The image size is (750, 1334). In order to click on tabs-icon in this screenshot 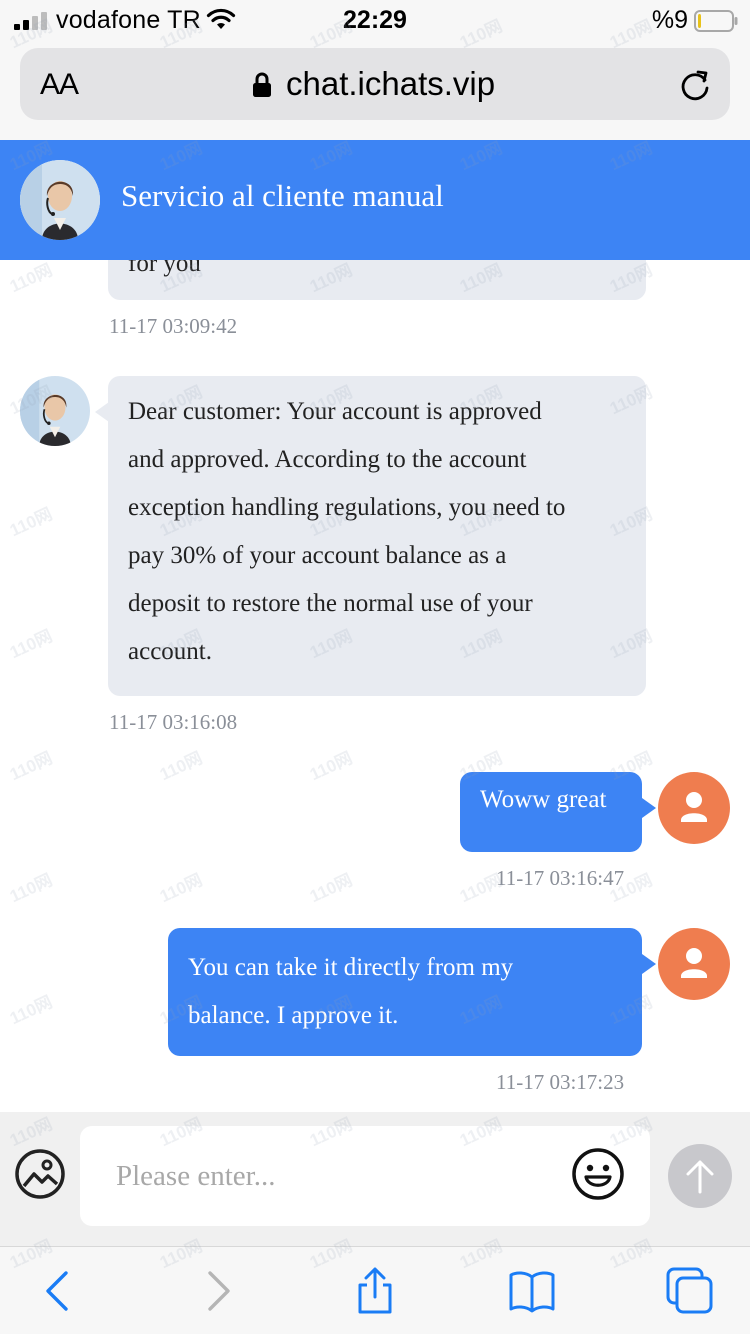, I will do `click(690, 1291)`.